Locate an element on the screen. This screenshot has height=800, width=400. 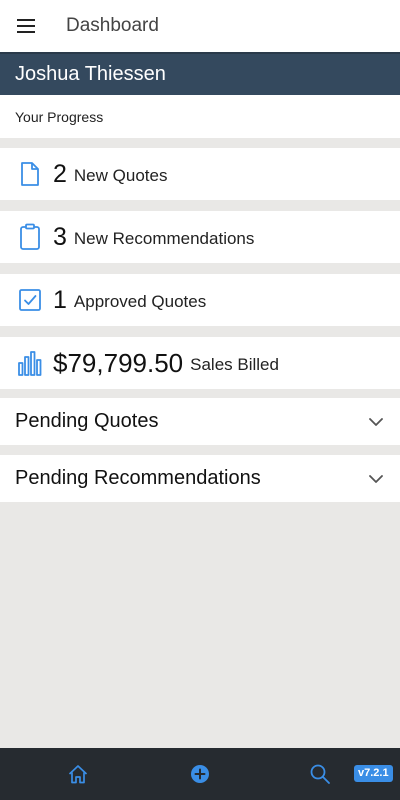
search-icon is located at coordinates (320, 774).